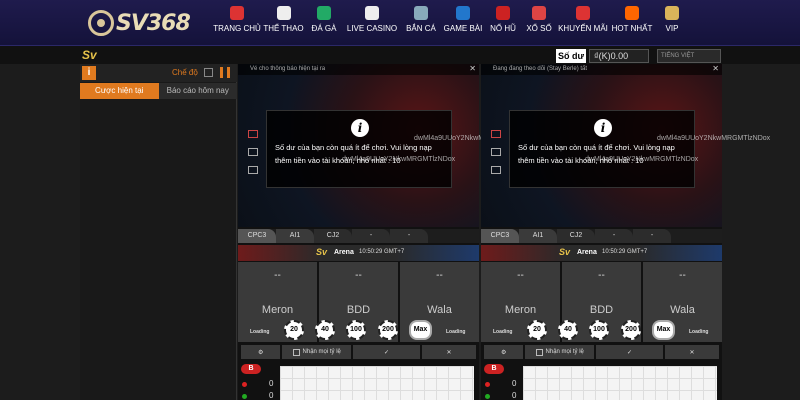  Describe the element at coordinates (283, 24) in the screenshot. I see `menu-item-1: THỂ THAO` at that location.